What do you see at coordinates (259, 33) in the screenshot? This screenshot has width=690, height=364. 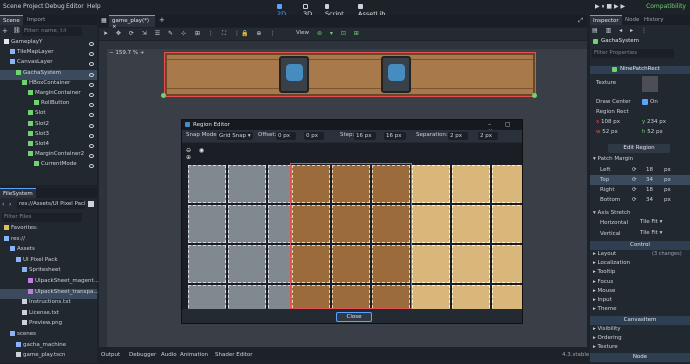 I see `lock-group-buttons: 🔒 ⊕ ⋮` at bounding box center [259, 33].